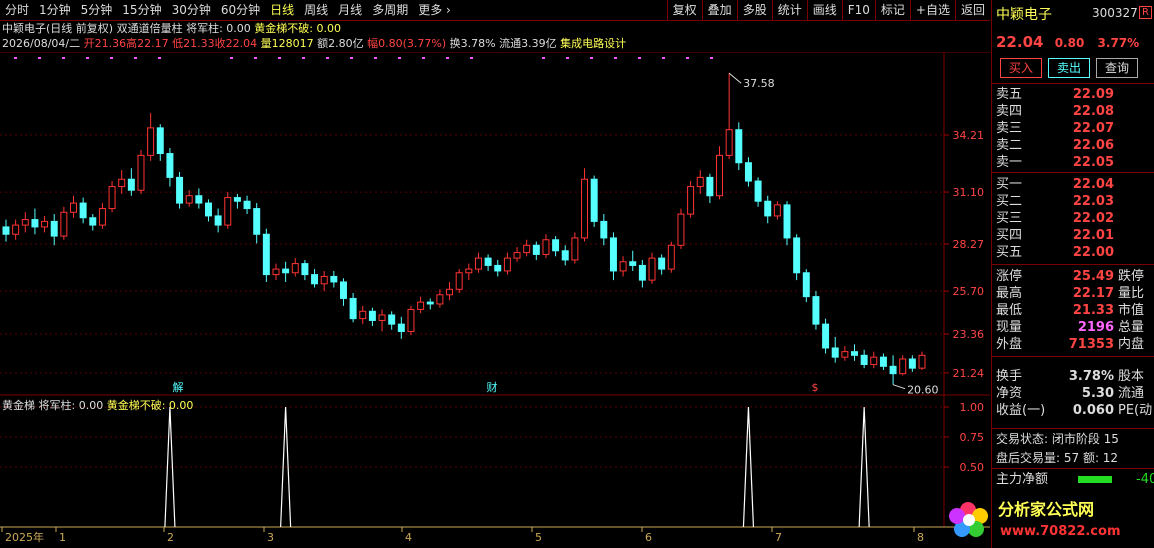  What do you see at coordinates (316, 10) in the screenshot?
I see `period-tab-7: 周线` at bounding box center [316, 10].